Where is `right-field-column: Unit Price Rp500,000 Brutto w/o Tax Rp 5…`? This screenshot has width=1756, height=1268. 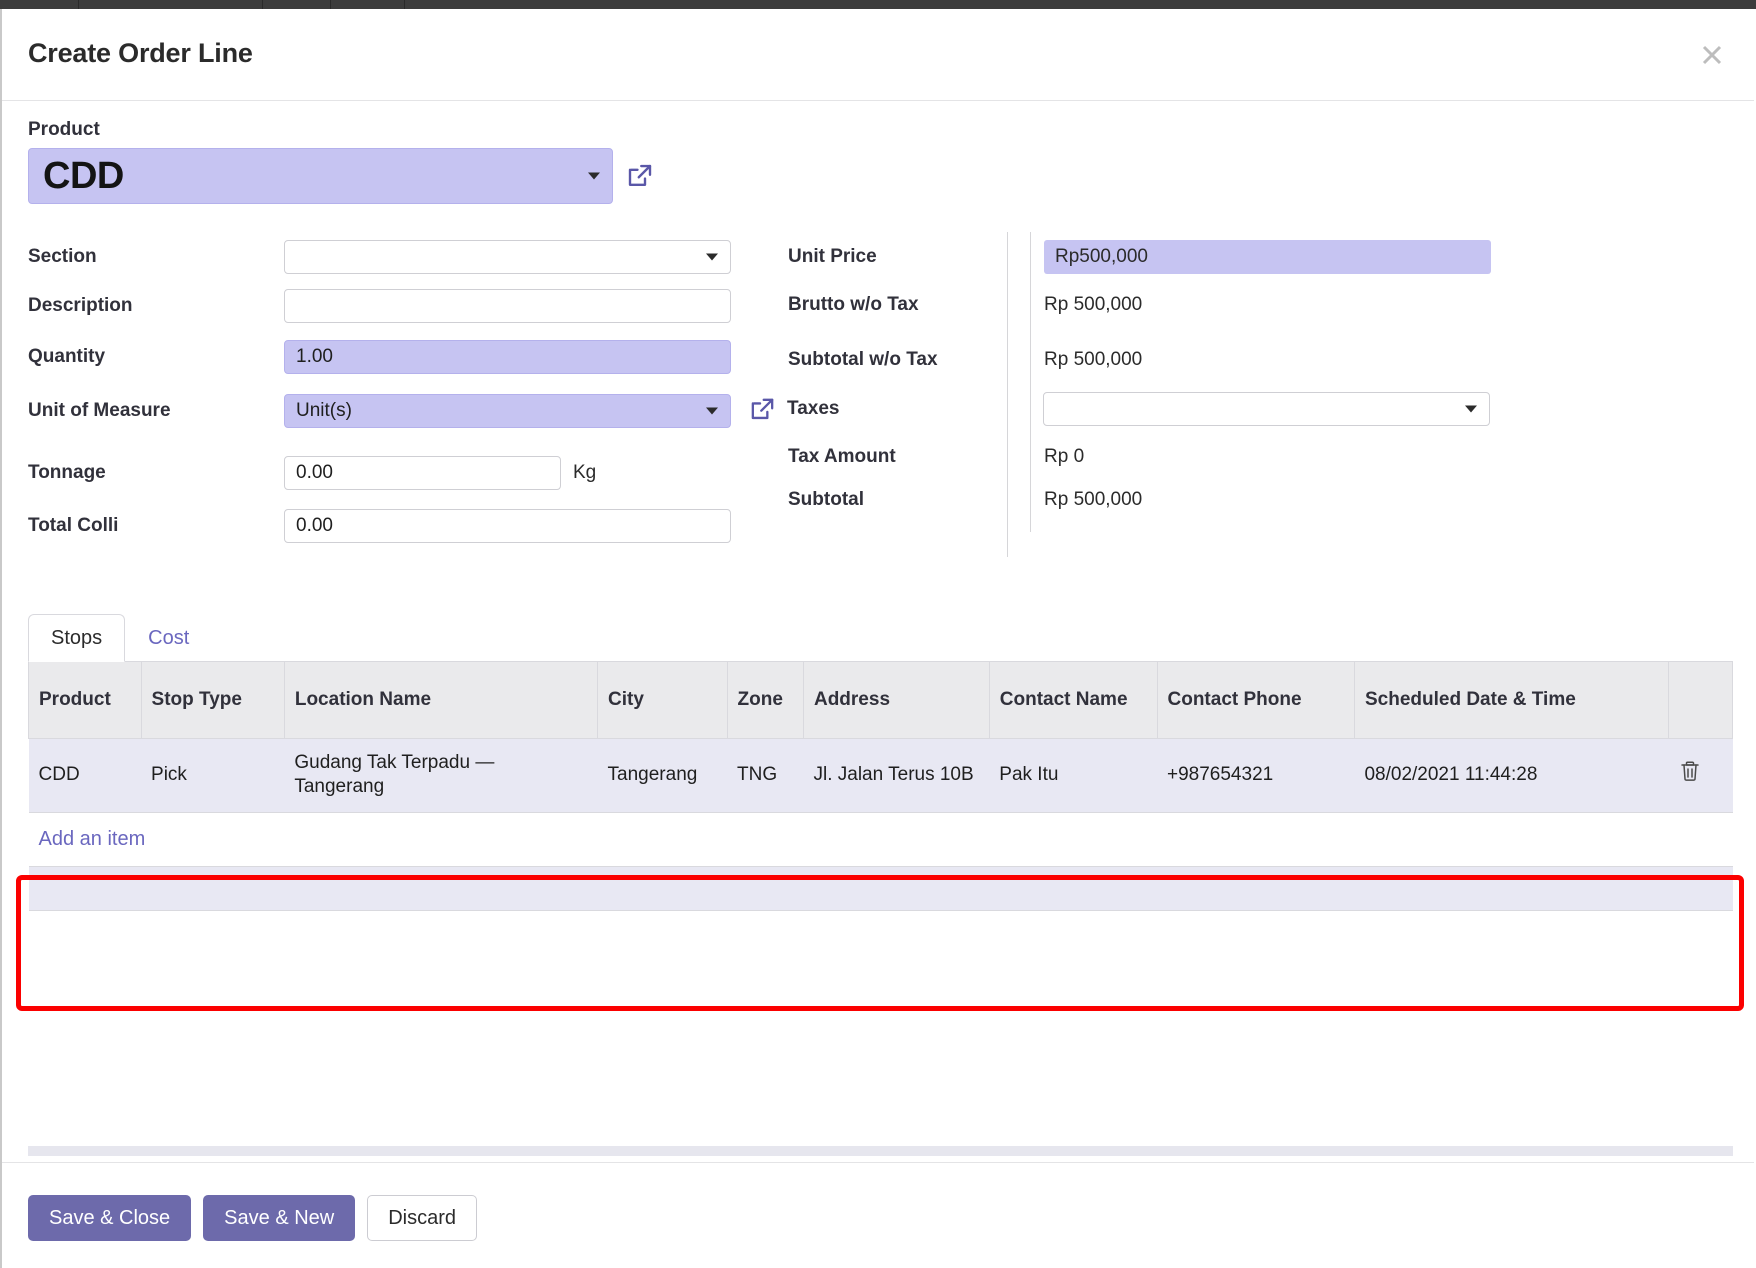 right-field-column: Unit Price Rp500,000 Brutto w/o Tax Rp 5… is located at coordinates (1251, 382).